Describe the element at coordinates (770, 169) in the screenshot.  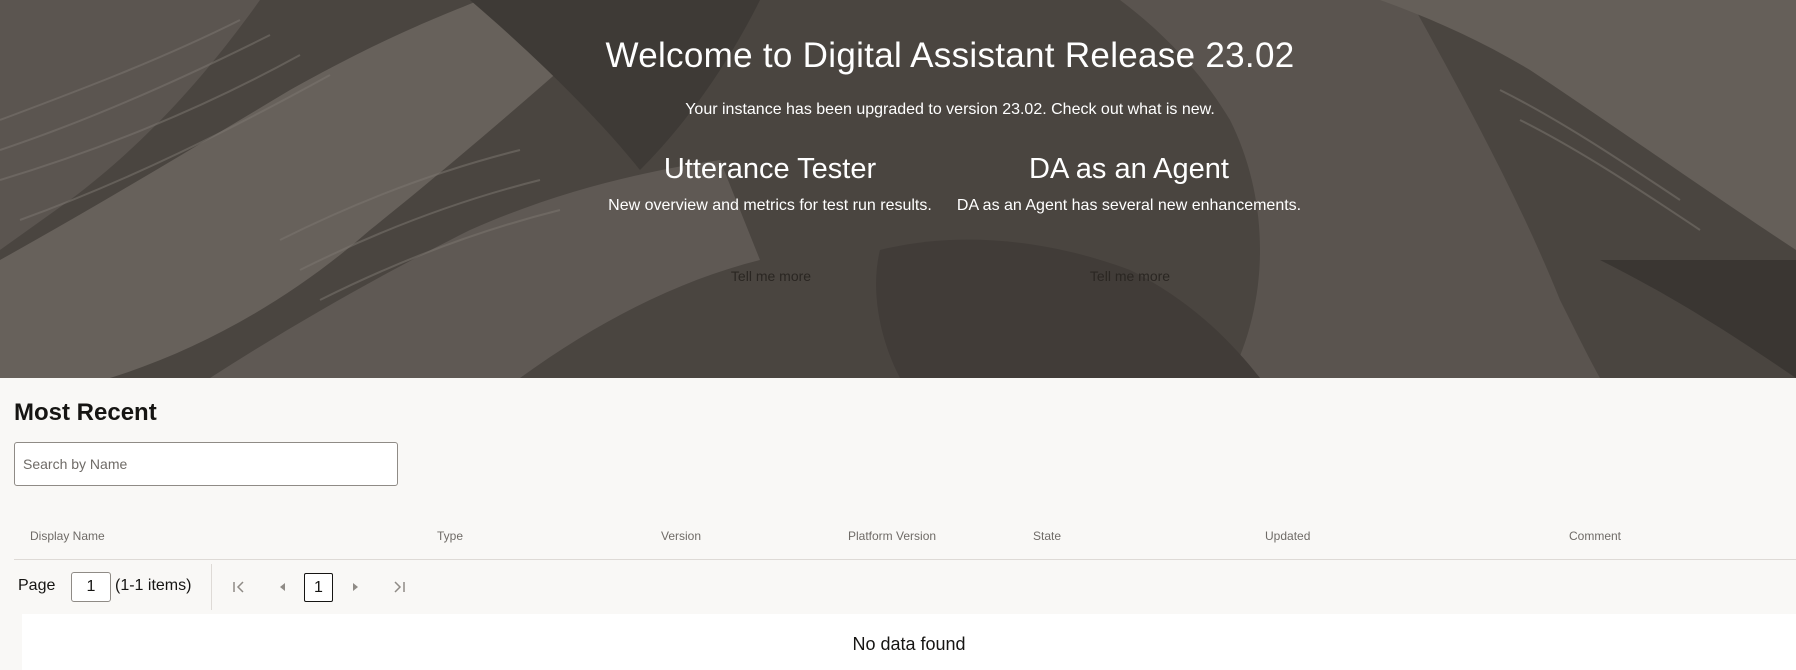
I see `feature-title: Utterance Tester` at that location.